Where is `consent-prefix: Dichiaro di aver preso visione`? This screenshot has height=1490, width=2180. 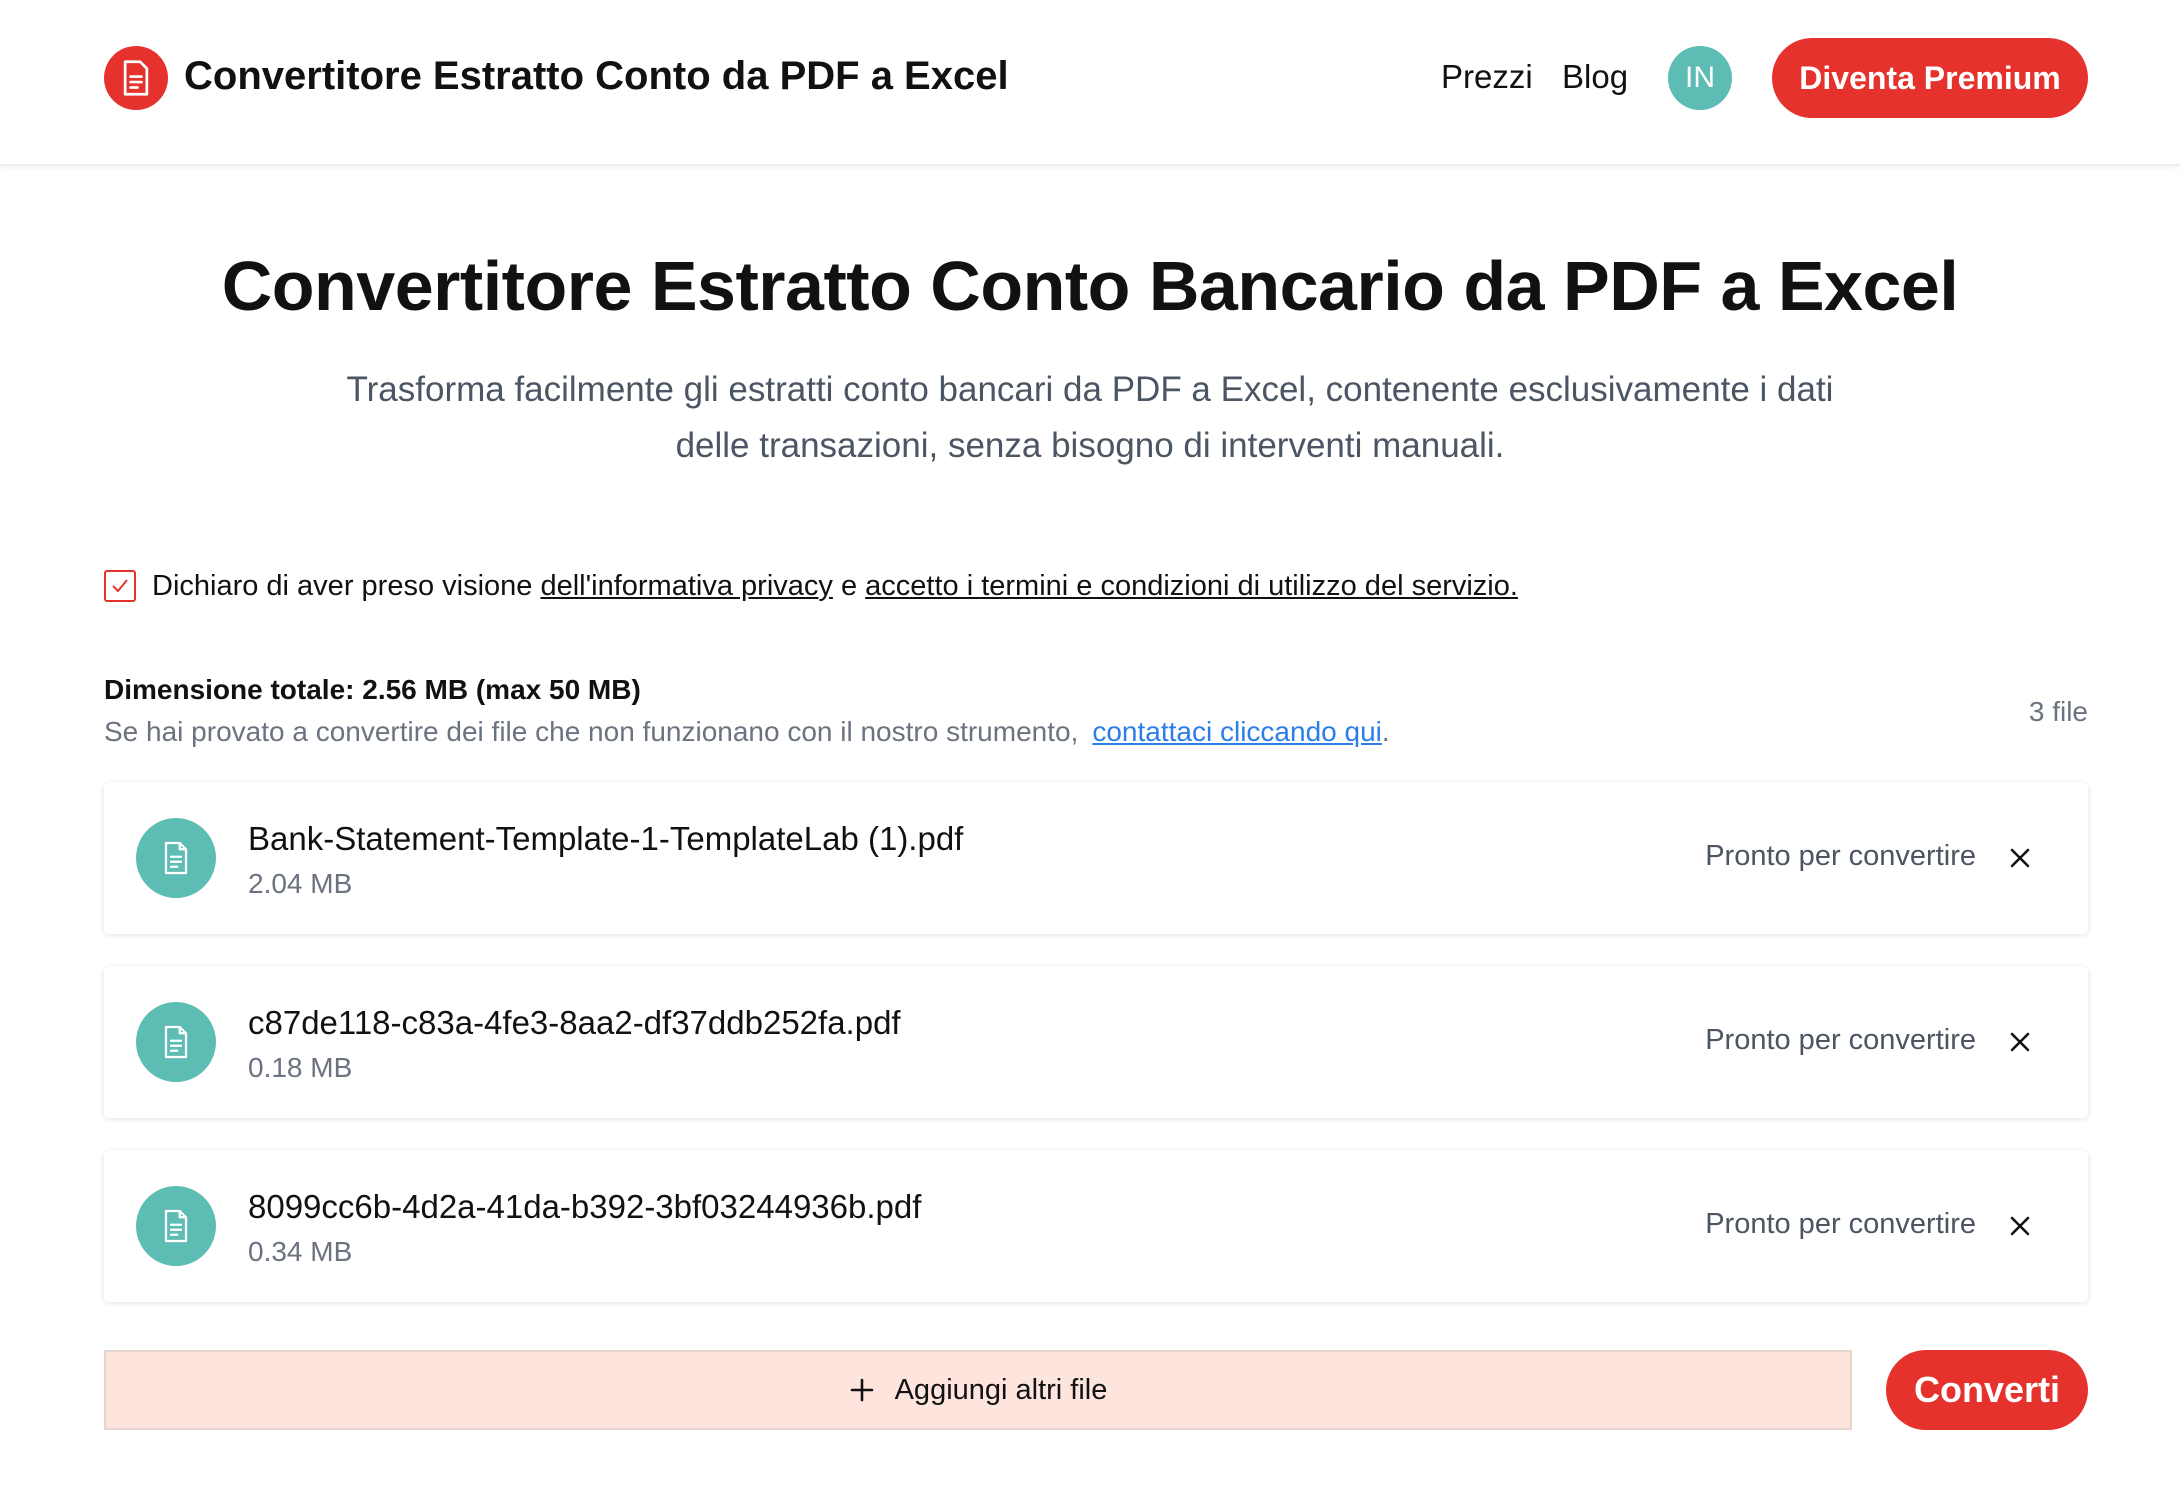
consent-prefix: Dichiaro di aver preso visione is located at coordinates (346, 585).